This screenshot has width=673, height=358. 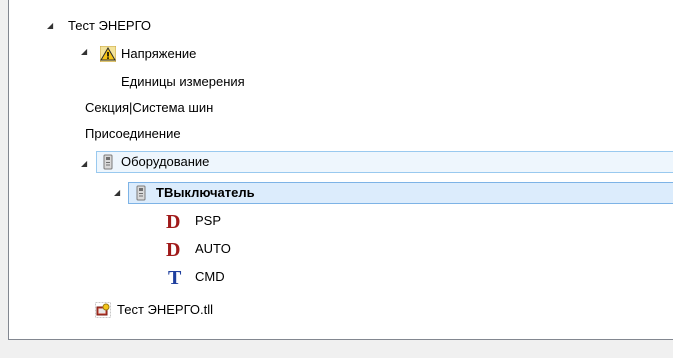 I want to click on tree-node-breaker: ТВыключатель, so click(x=192, y=193).